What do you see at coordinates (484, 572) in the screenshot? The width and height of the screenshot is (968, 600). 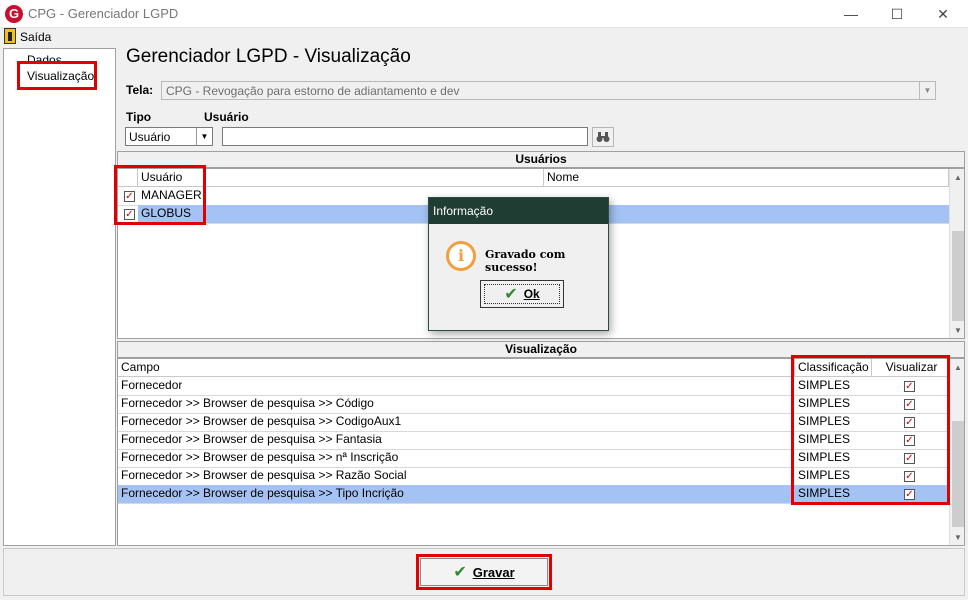 I see `highlight-save-button` at bounding box center [484, 572].